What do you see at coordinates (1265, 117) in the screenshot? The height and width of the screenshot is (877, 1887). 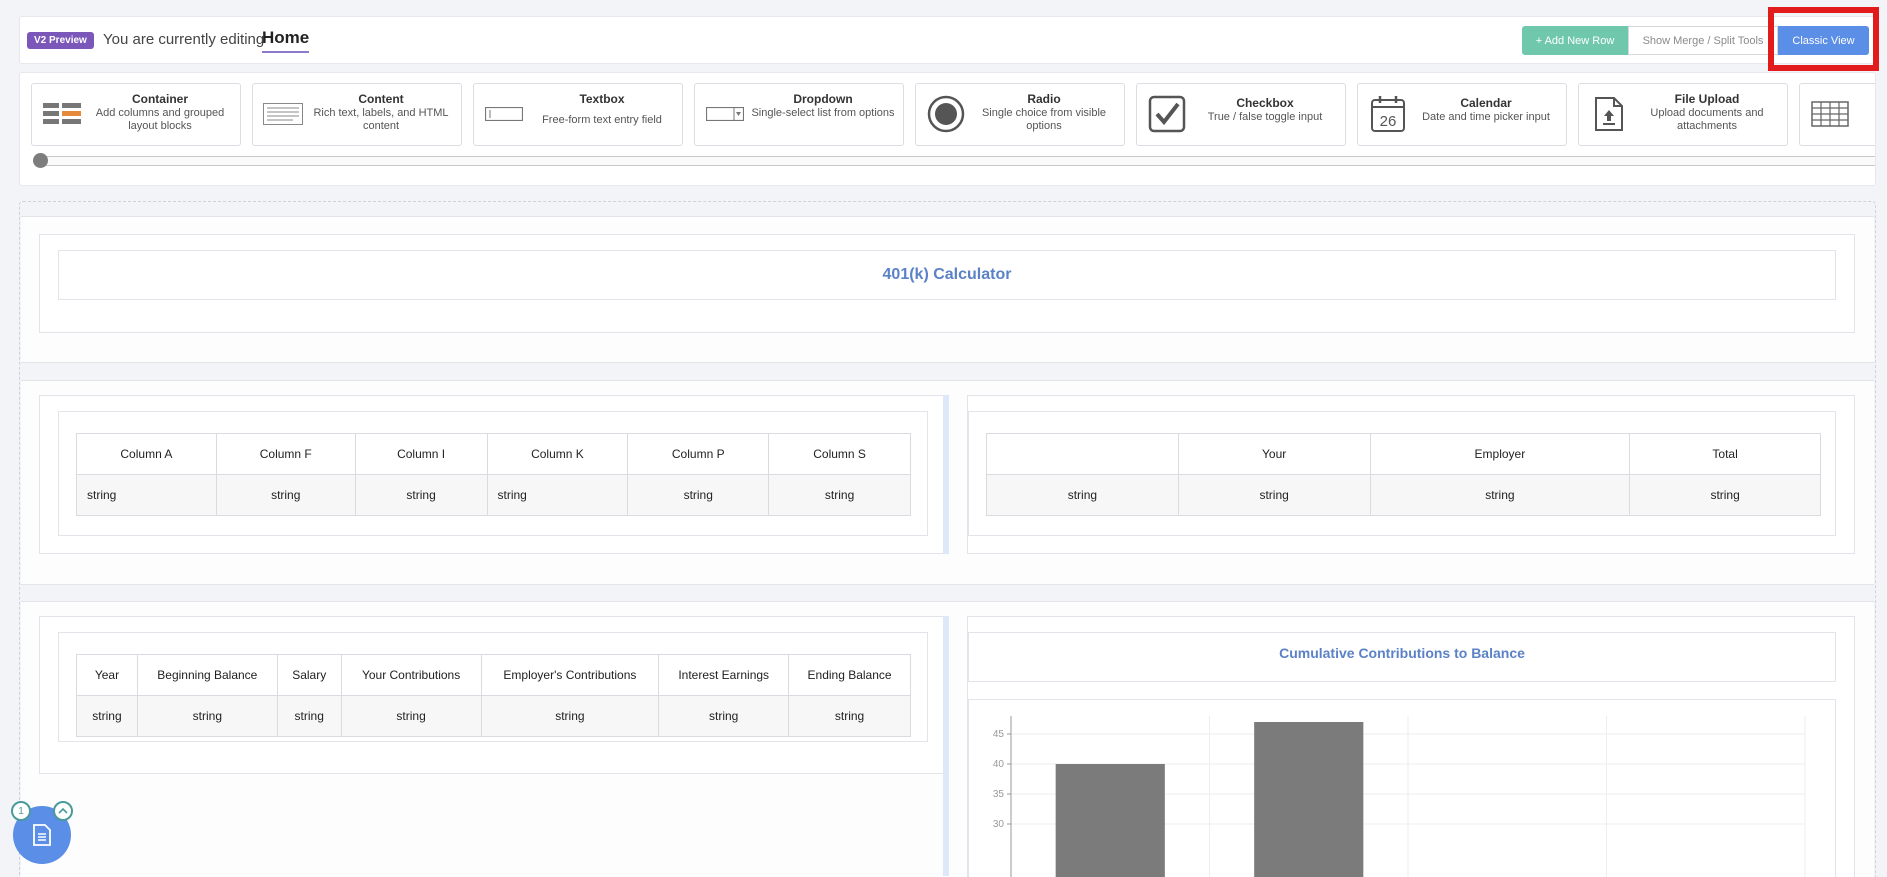 I see `tool-description: True / false toggle input` at bounding box center [1265, 117].